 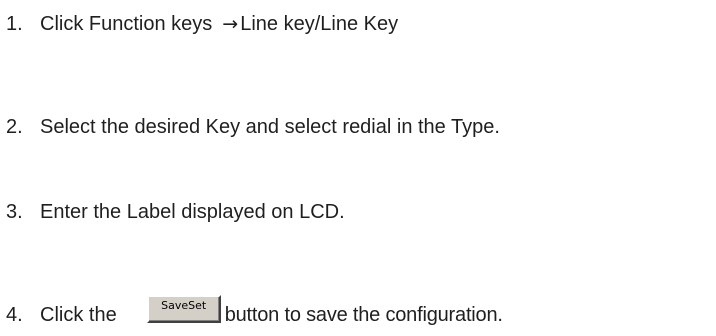 What do you see at coordinates (363, 315) in the screenshot?
I see `step-text: button to save the configuration.` at bounding box center [363, 315].